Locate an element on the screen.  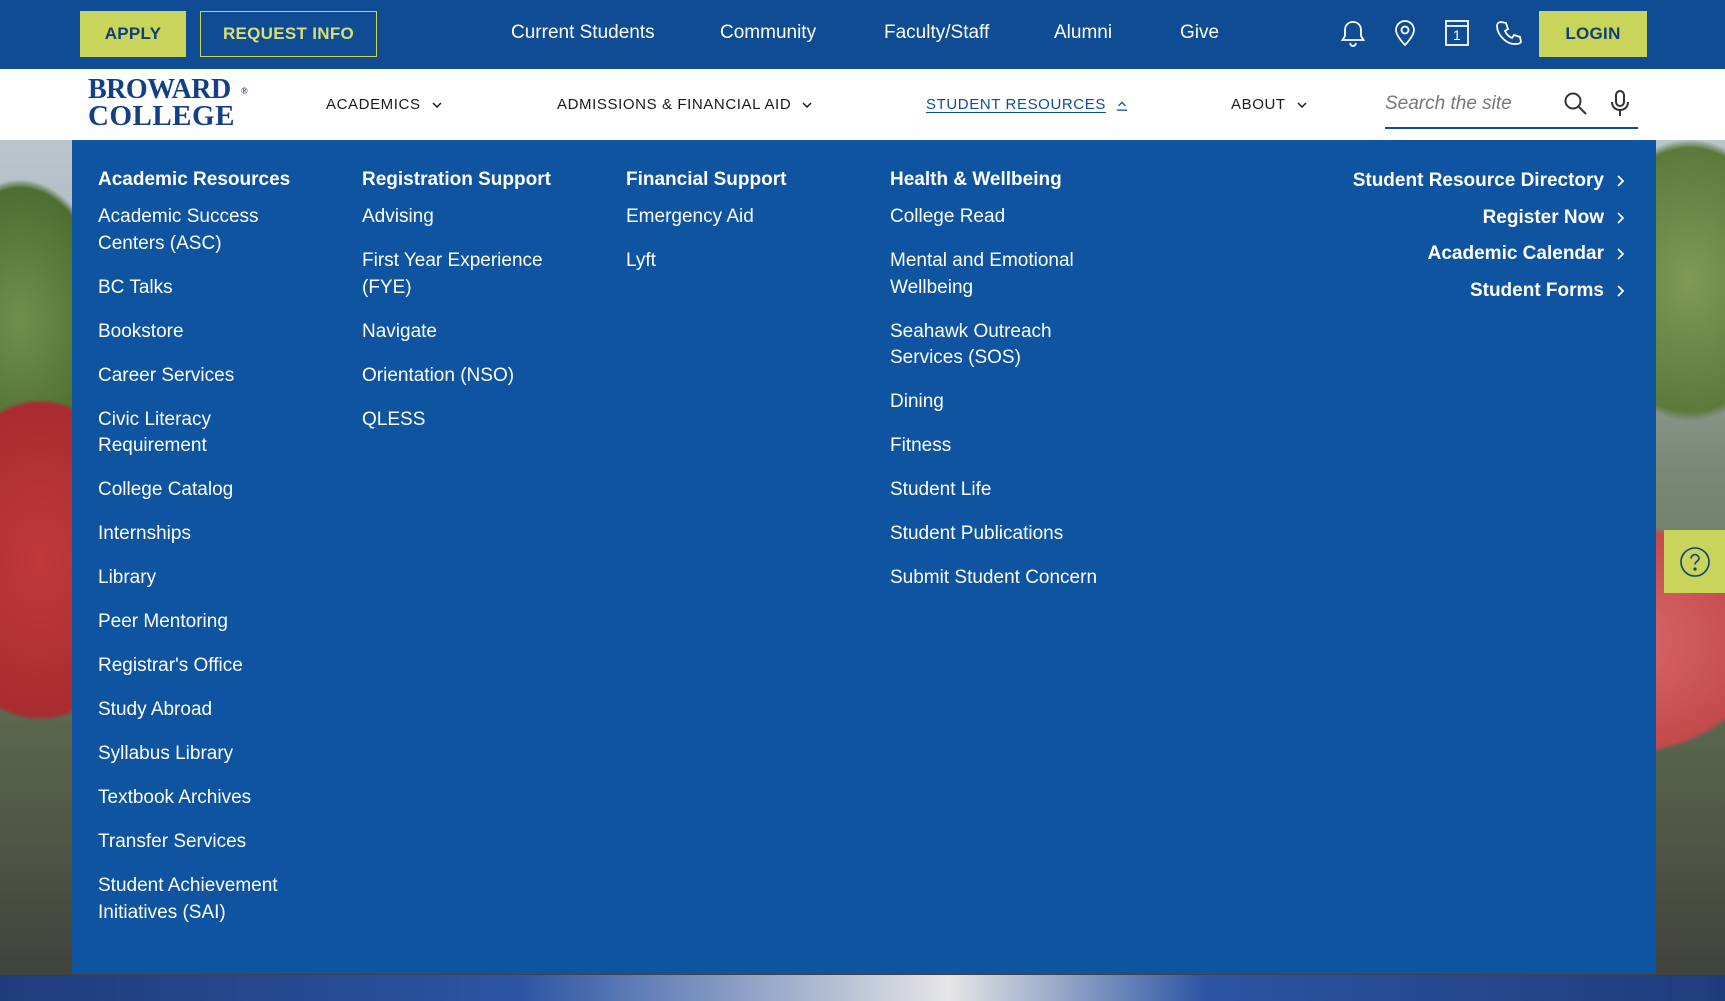
nav-about: ABOUT is located at coordinates (1269, 104).